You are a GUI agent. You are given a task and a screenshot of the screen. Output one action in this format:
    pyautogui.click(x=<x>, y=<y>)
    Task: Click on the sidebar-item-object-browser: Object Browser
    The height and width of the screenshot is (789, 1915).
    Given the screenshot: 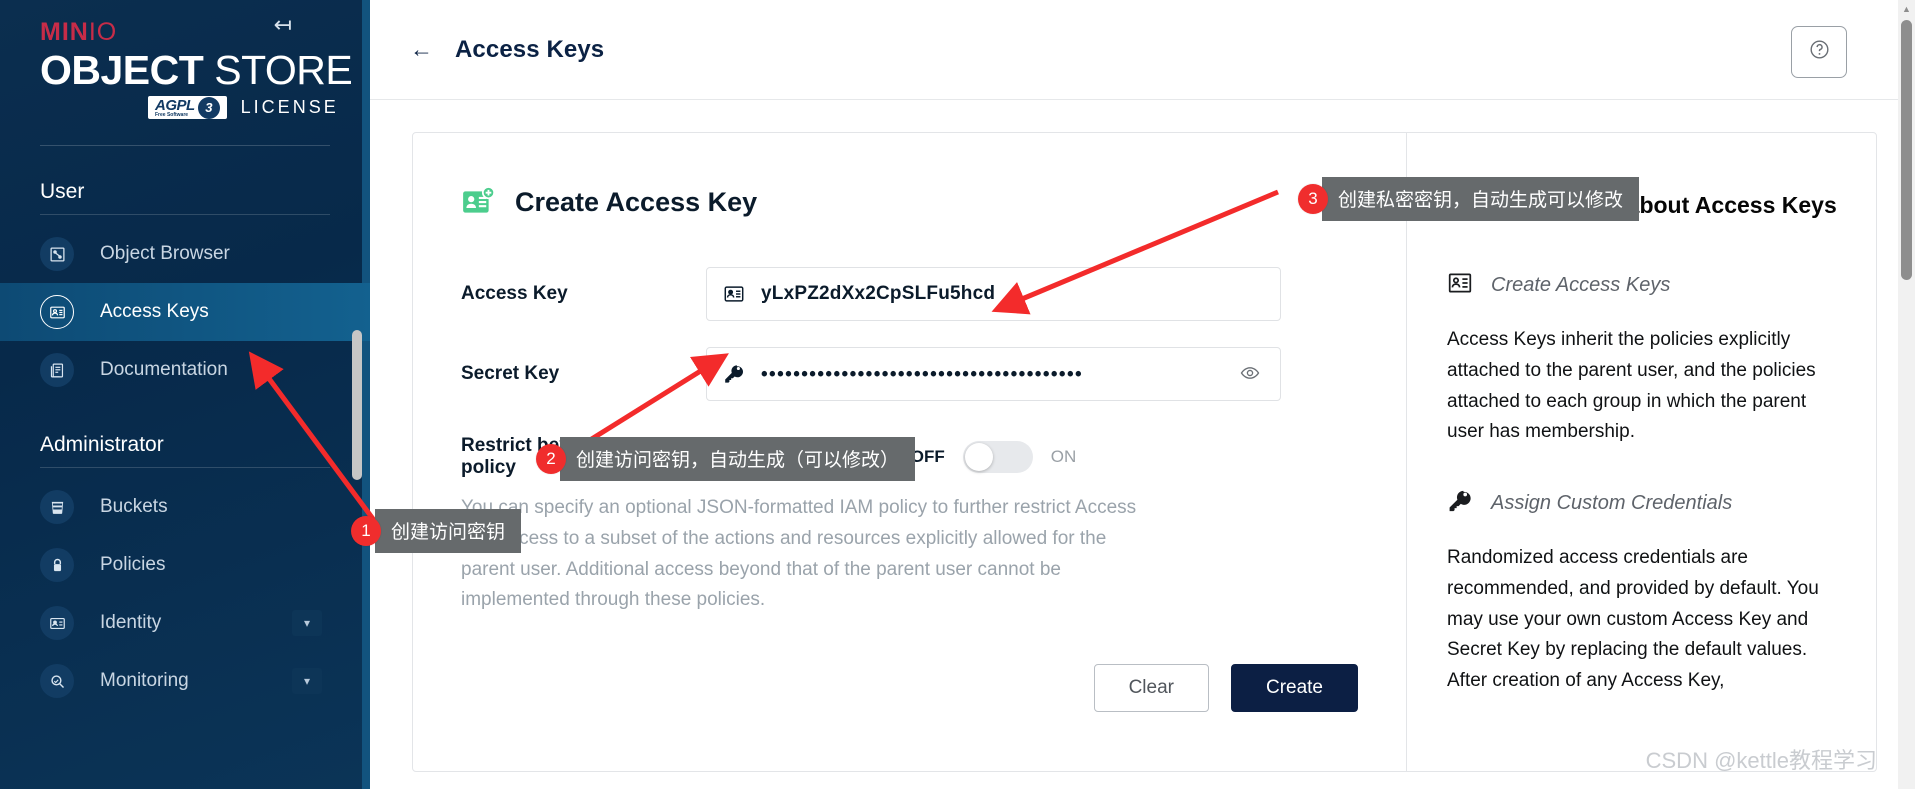 What is the action you would take?
    pyautogui.click(x=185, y=254)
    